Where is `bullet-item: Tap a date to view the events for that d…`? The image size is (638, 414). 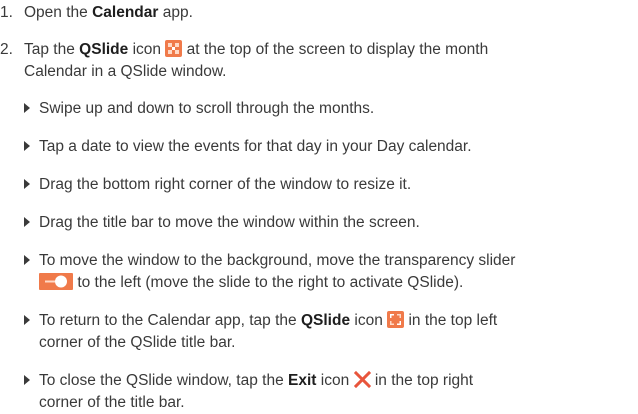 bullet-item: Tap a date to view the events for that d… is located at coordinates (248, 147).